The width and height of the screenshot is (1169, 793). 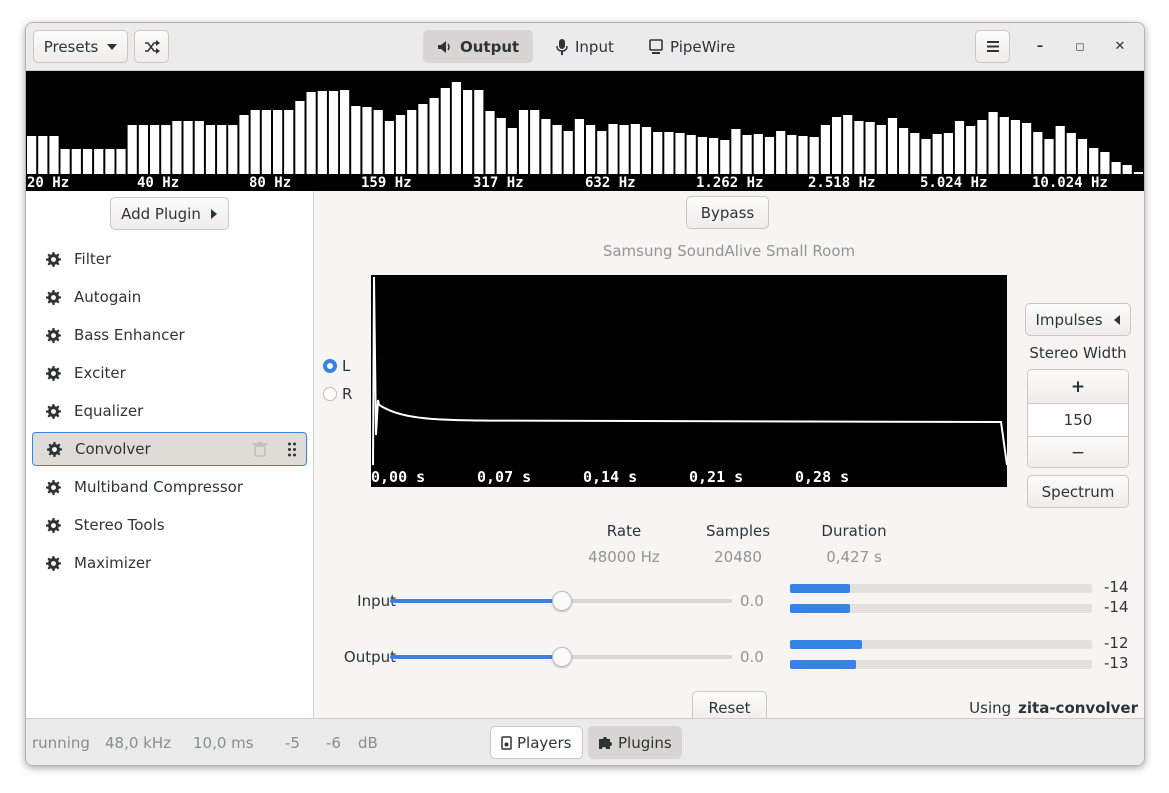 I want to click on impulses-button: Impulses, so click(x=1078, y=319).